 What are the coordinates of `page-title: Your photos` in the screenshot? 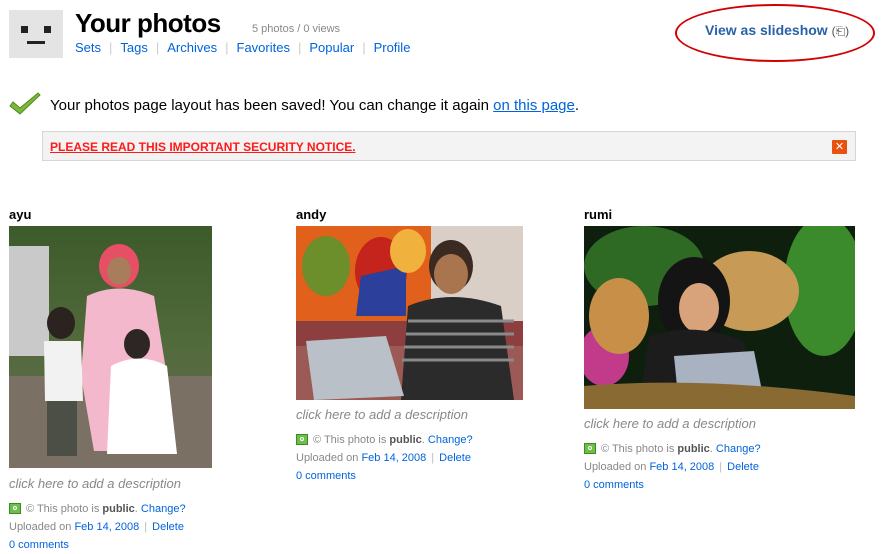 It's located at (148, 23).